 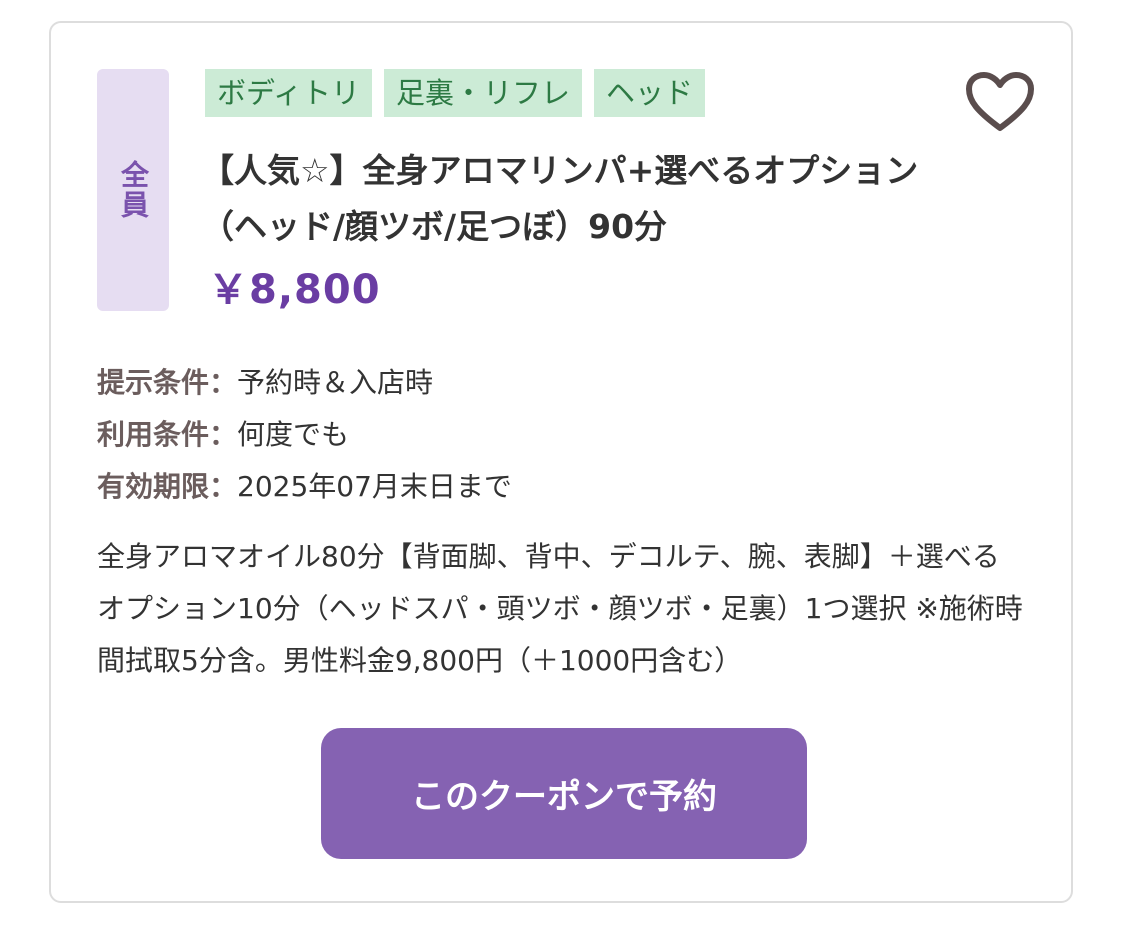 I want to click on category-tag: ヘッド, so click(x=650, y=93).